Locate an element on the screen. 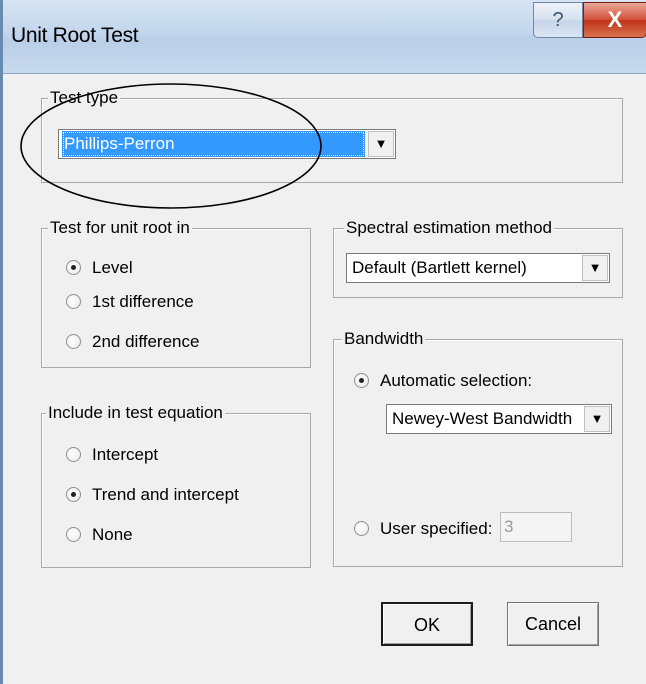 This screenshot has height=684, width=646. close-icon: X is located at coordinates (615, 19).